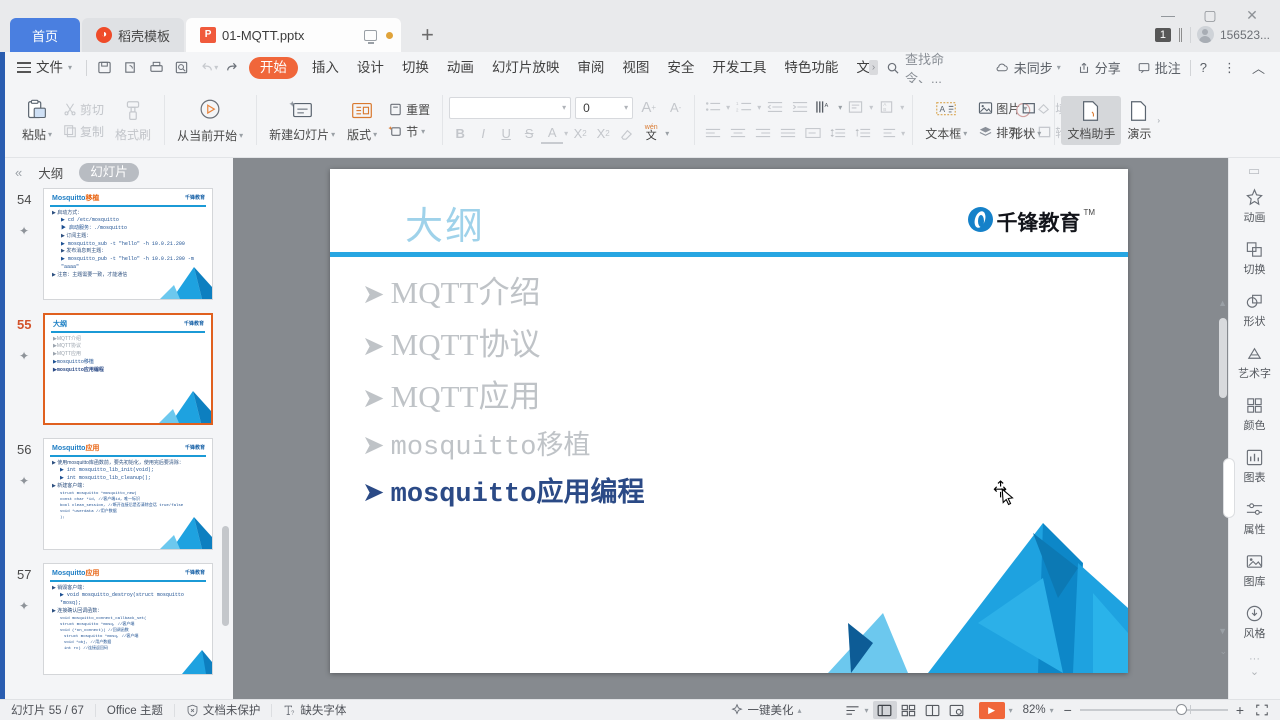  Describe the element at coordinates (1159, 68) in the screenshot. I see `comment-button: 批注` at that location.